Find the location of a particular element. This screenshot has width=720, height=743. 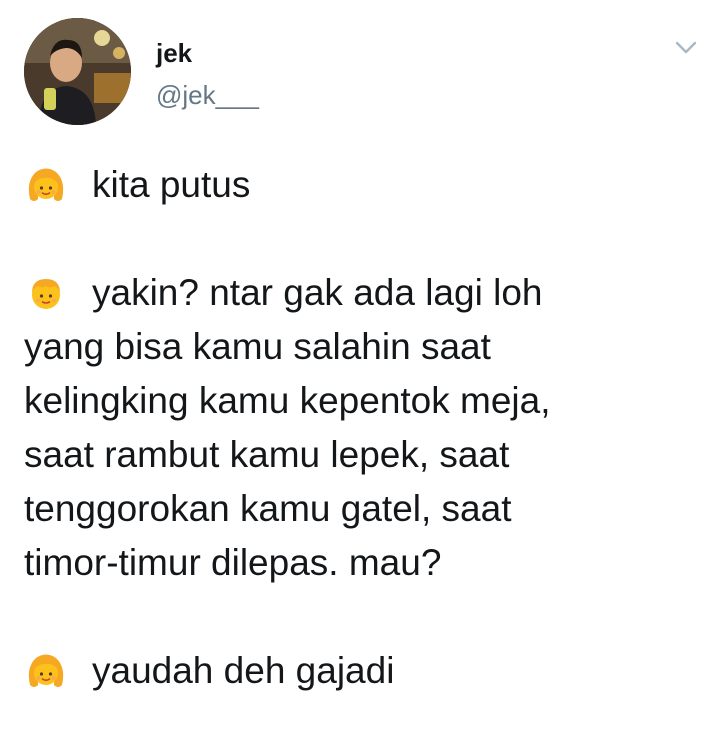

tweet-line: tenggorokan kamu gatel, saat is located at coordinates (364, 509).